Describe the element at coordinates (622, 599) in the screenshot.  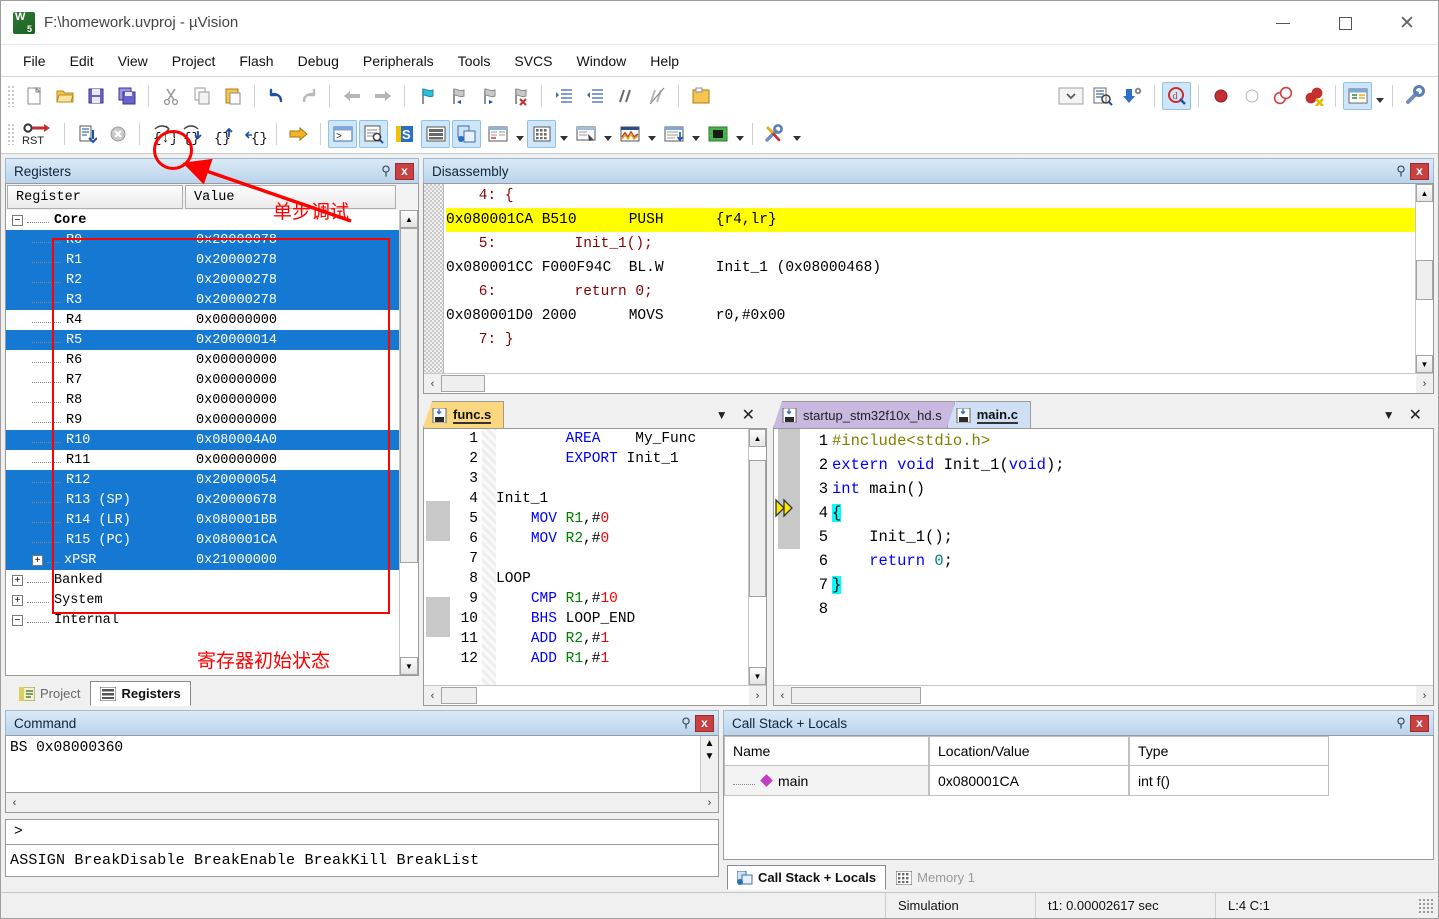
I see `editor-left-code-line: CMP R1,#10` at that location.